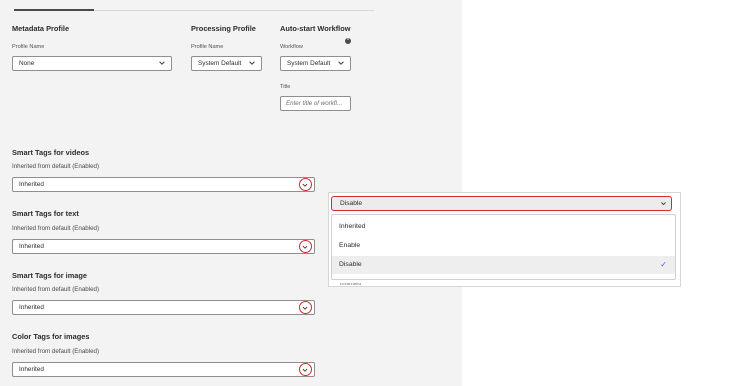 The image size is (750, 386). I want to click on color-tags-images-select: Inherited, so click(163, 369).